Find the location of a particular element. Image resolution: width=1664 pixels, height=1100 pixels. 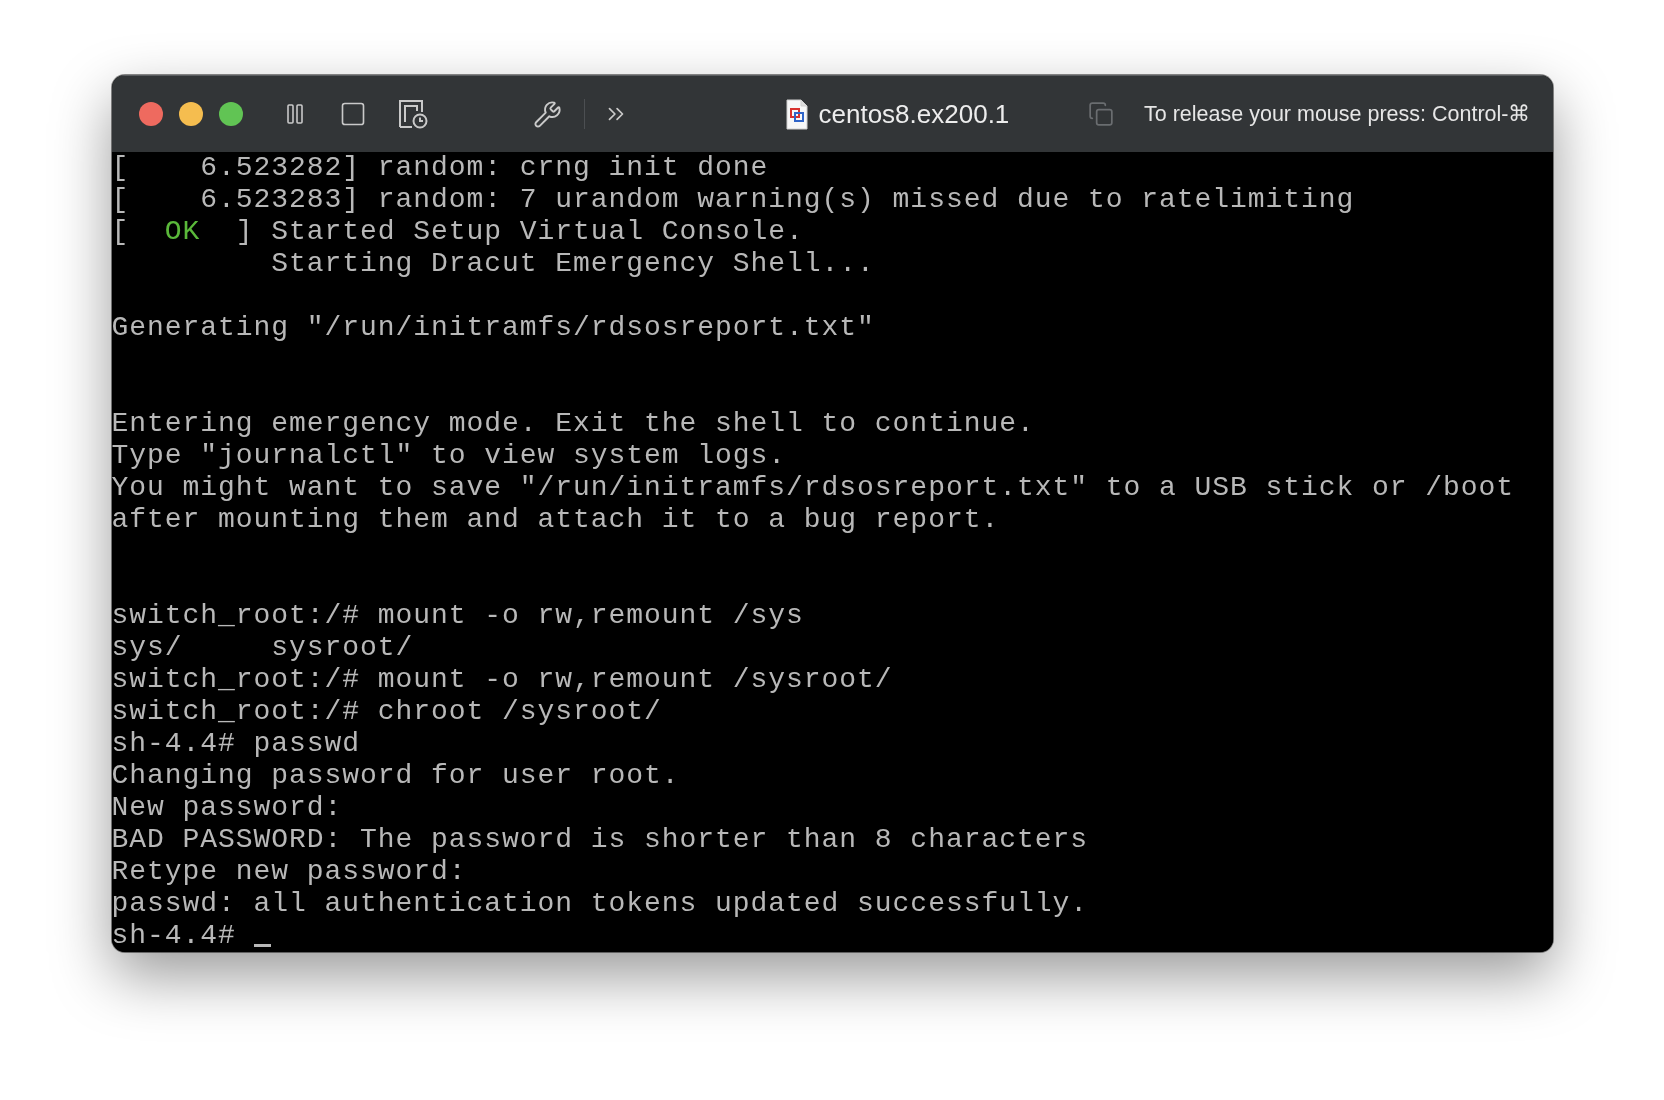

status-label: OK is located at coordinates (182, 231).